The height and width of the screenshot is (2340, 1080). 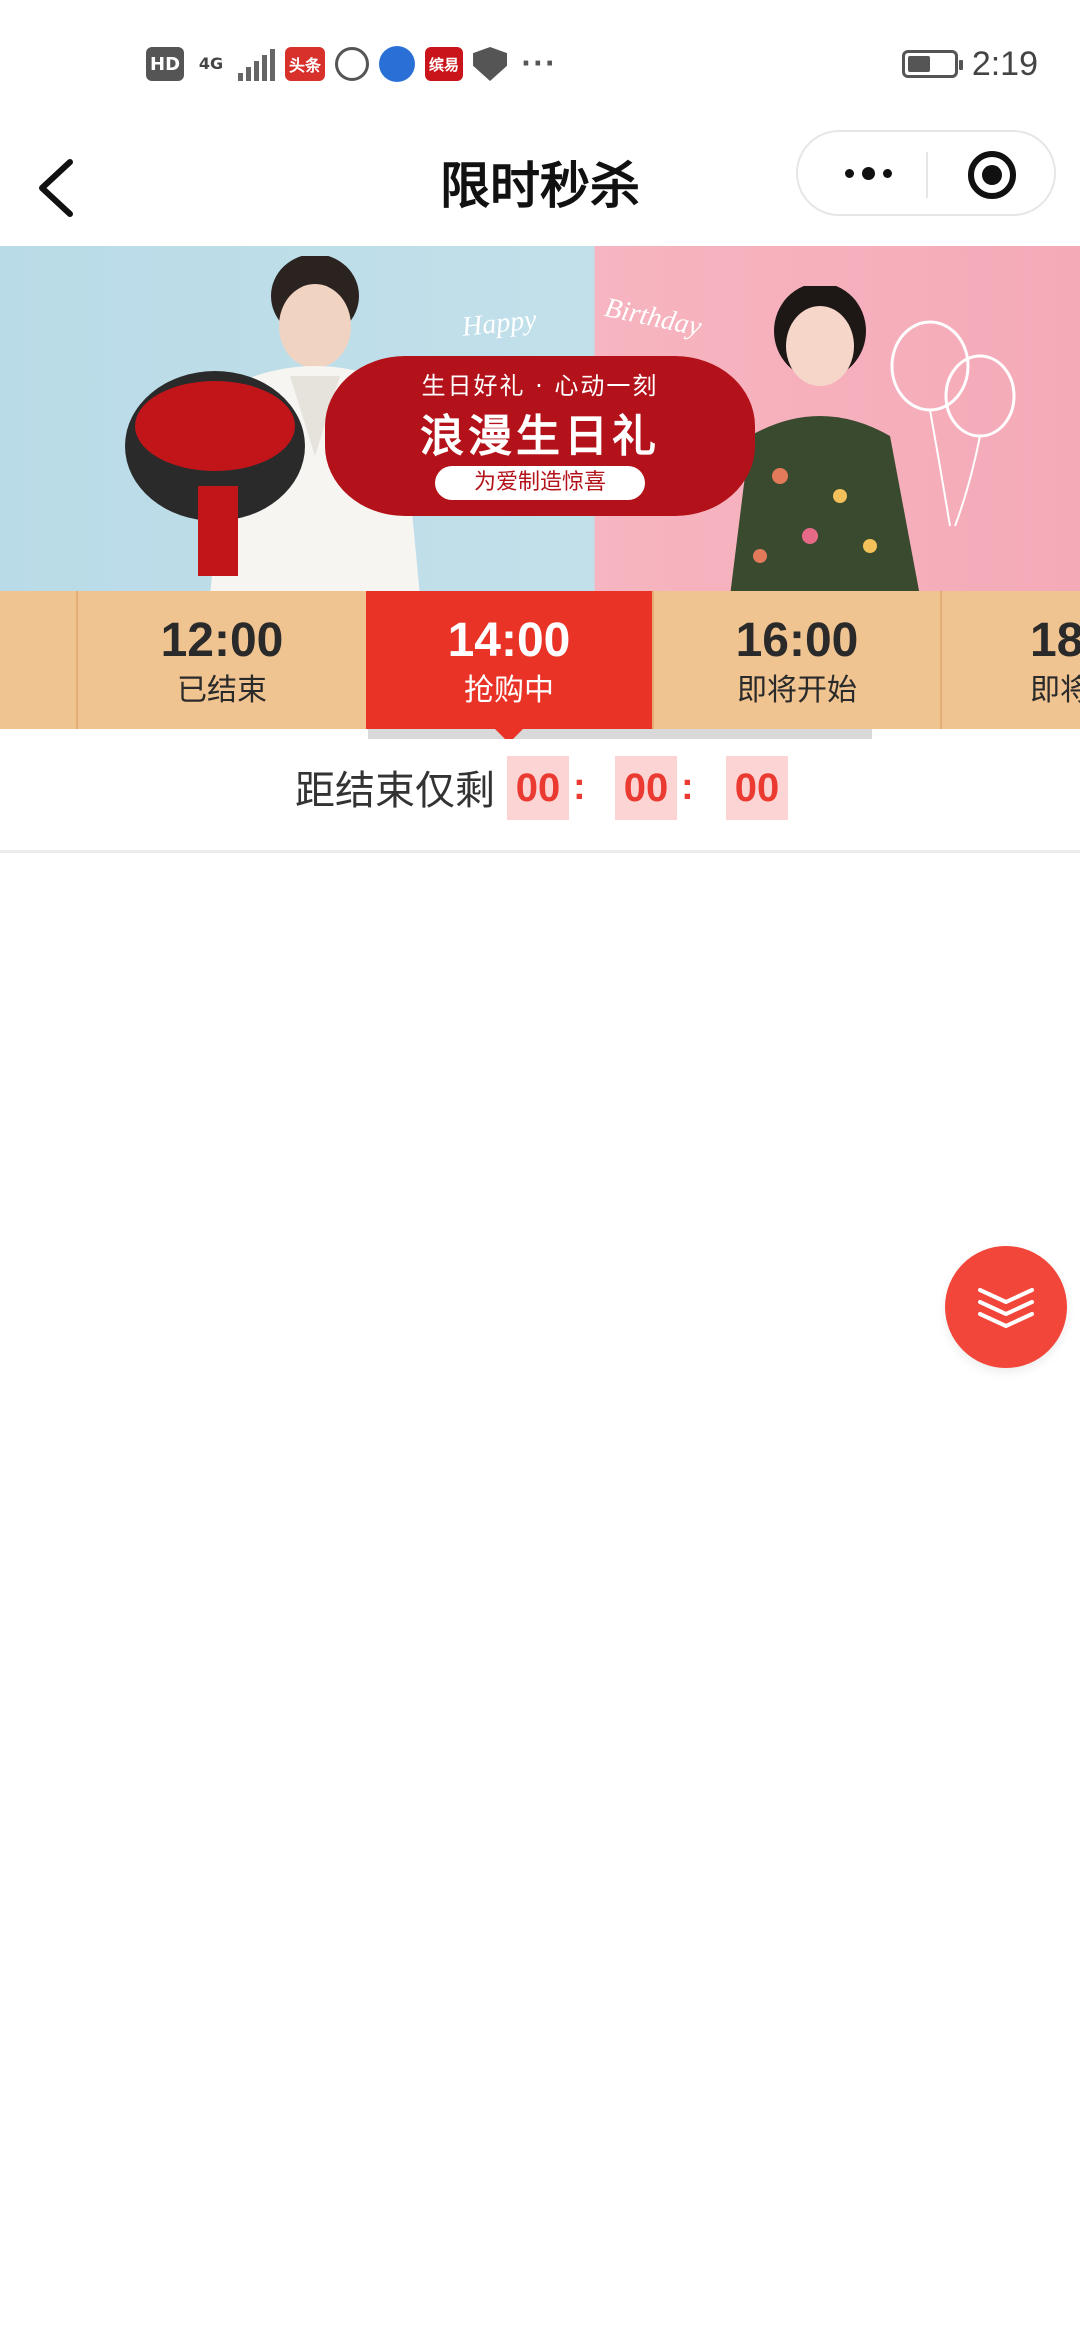 I want to click on countdown-label: 距结束仅剩, so click(x=395, y=791).